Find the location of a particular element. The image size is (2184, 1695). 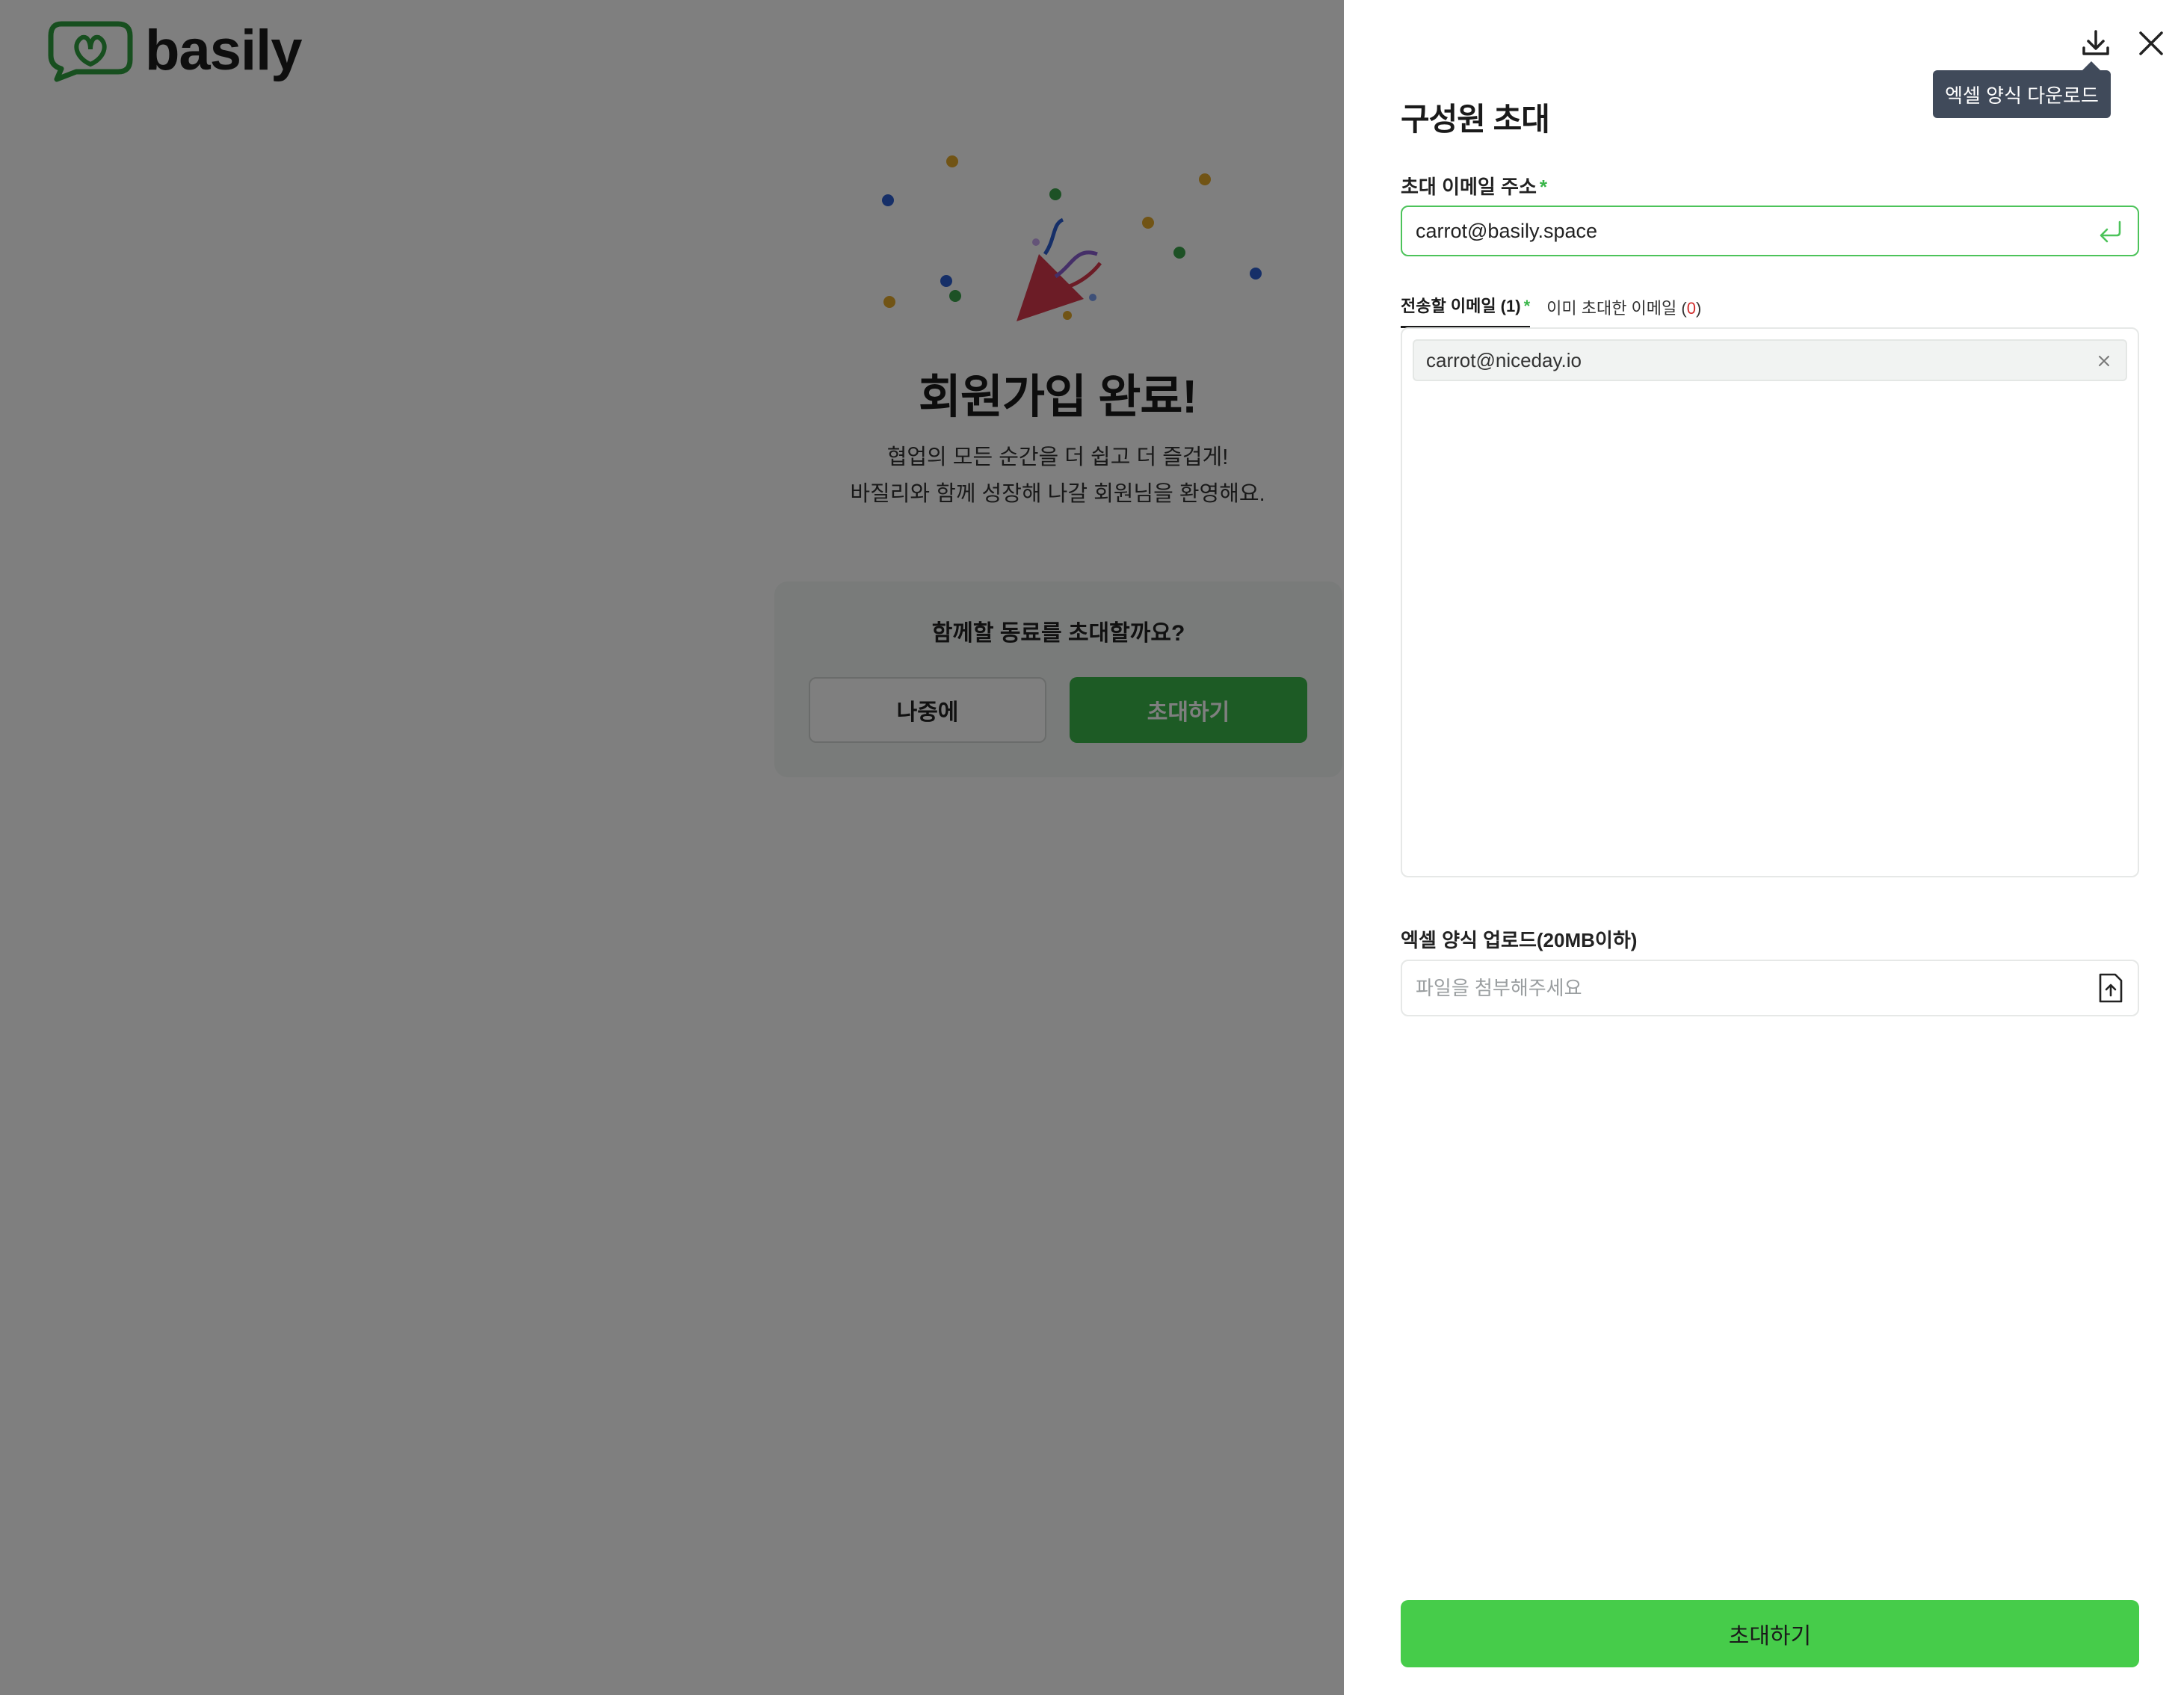

email-input is located at coordinates (1752, 231).